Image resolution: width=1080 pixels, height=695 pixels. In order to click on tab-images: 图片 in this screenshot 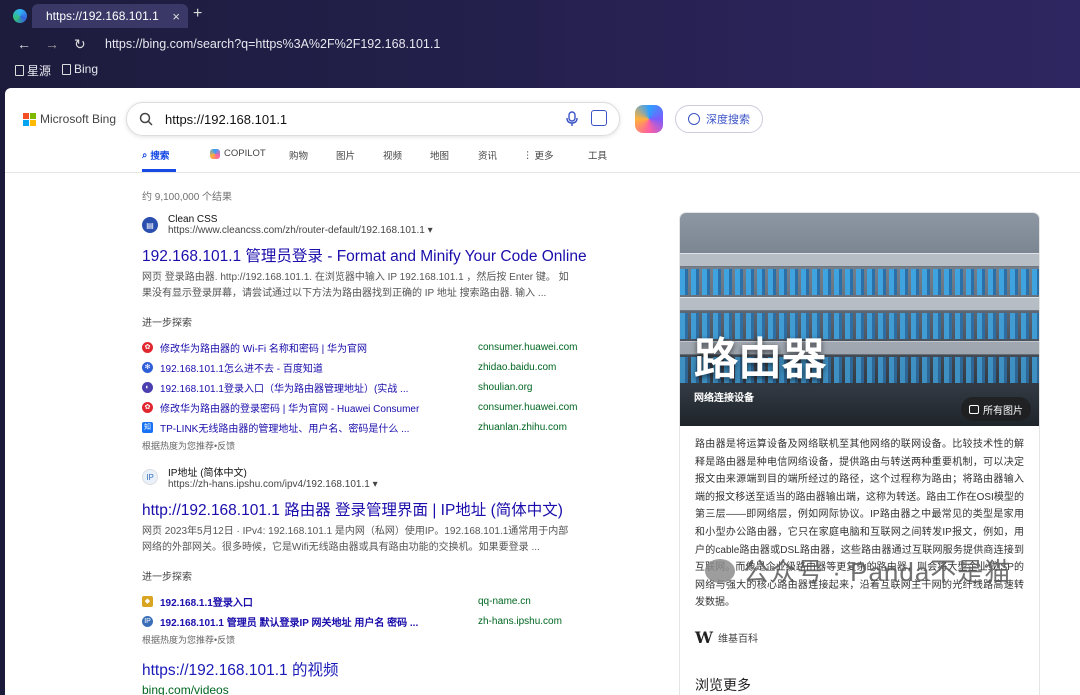, I will do `click(345, 155)`.